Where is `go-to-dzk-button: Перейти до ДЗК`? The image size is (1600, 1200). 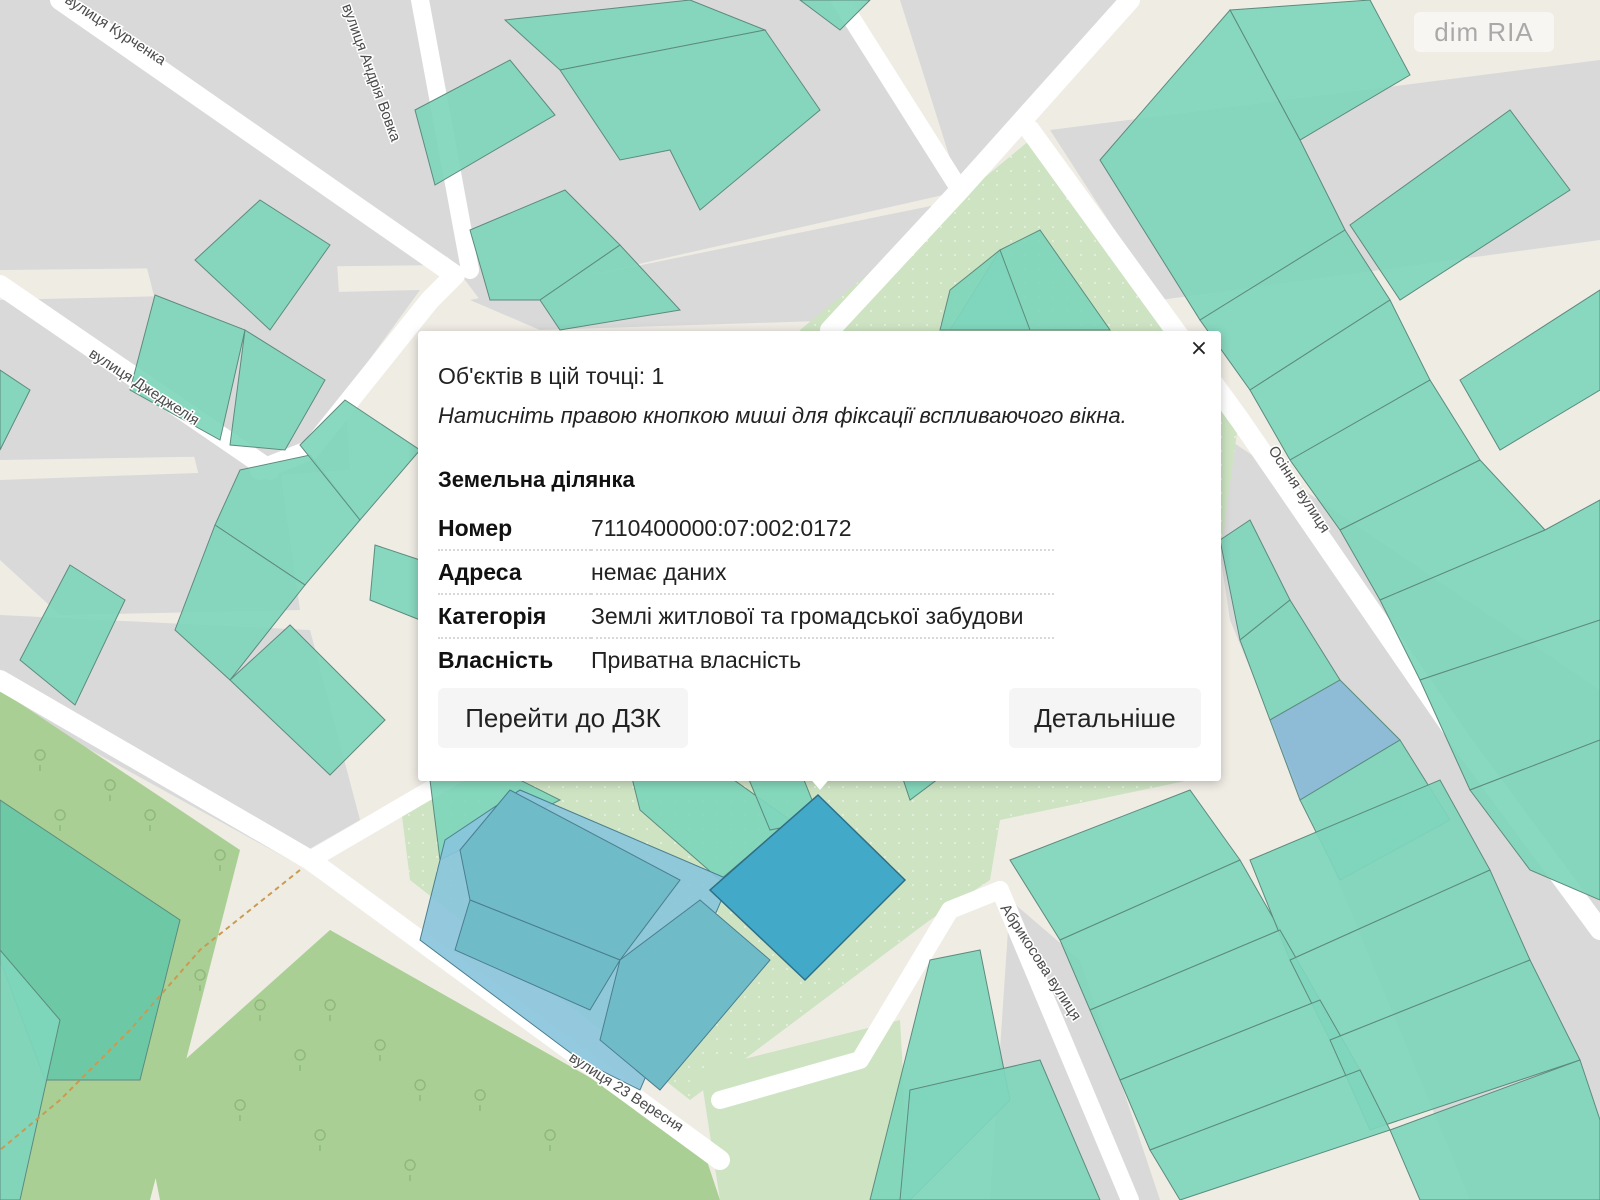 go-to-dzk-button: Перейти до ДЗК is located at coordinates (563, 718).